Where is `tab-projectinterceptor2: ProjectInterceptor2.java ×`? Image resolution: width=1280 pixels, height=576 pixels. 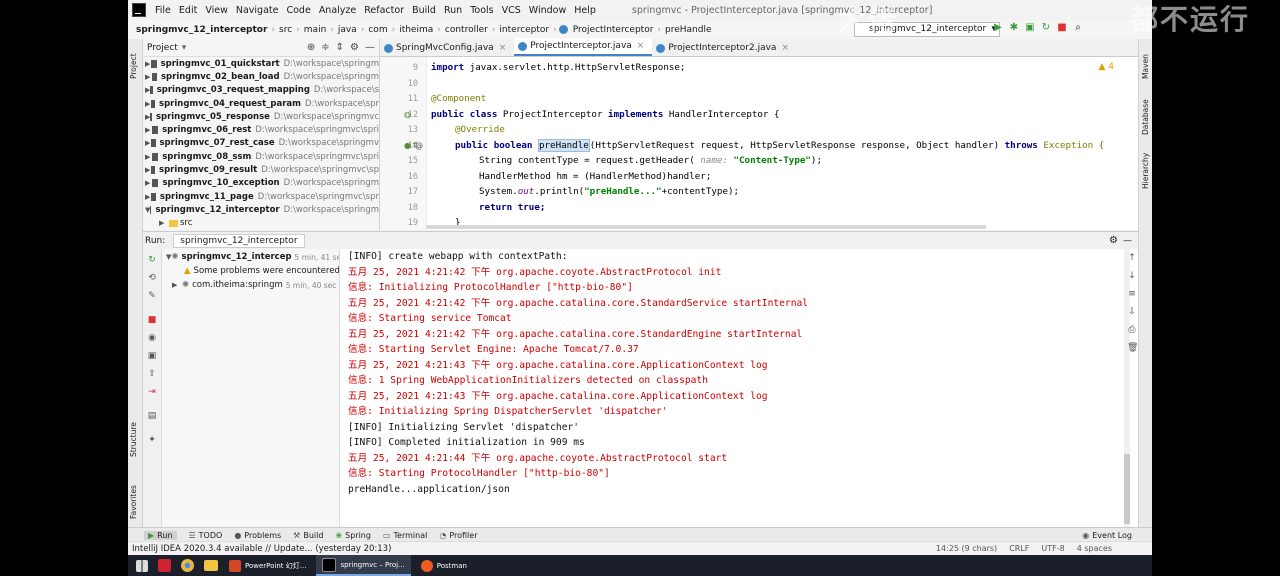
tab-projectinterceptor2: ProjectInterceptor2.java × is located at coordinates (724, 48).